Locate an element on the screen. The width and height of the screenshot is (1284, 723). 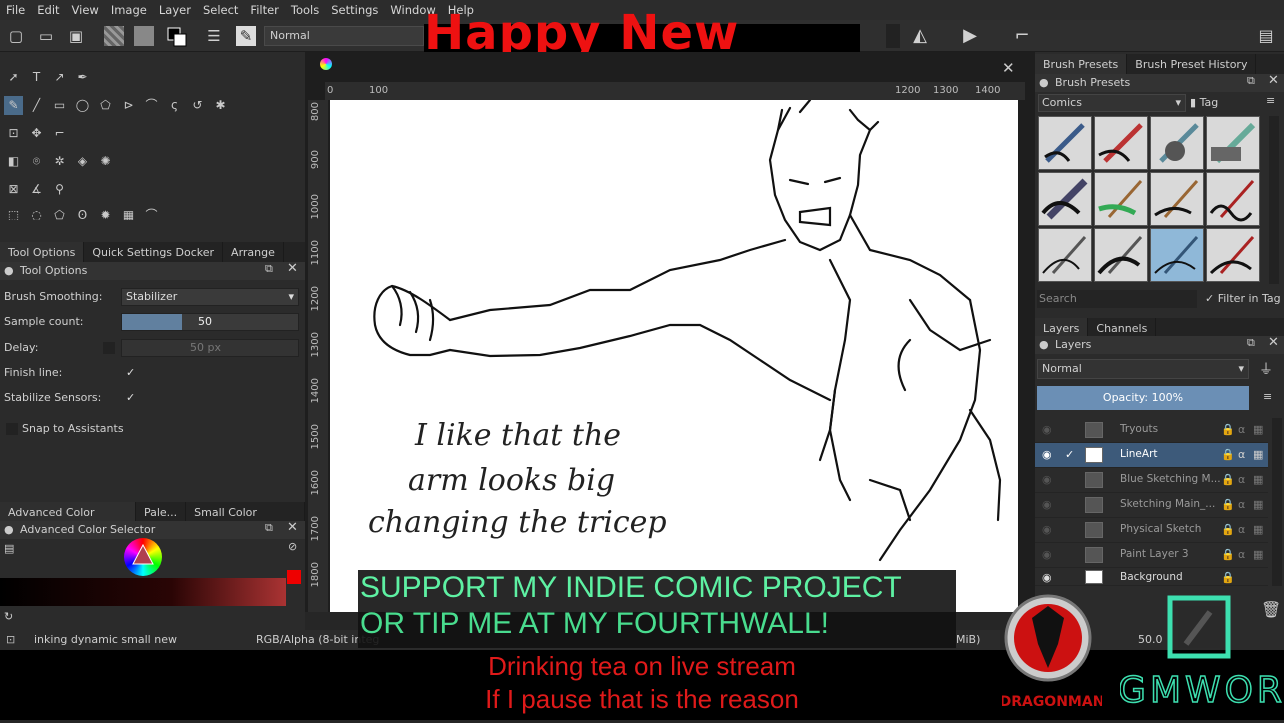
crop-tool: ⌐ is located at coordinates (59, 133).